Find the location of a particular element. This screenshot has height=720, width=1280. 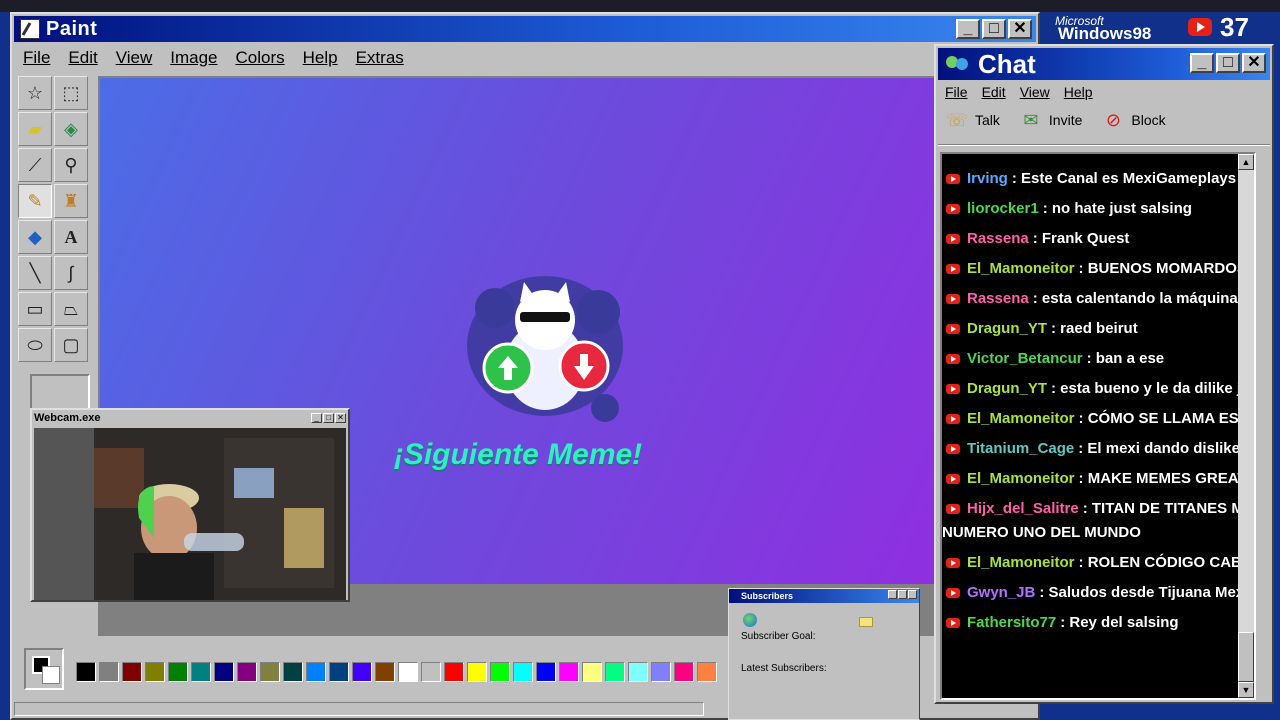

brush-tool: ♜ is located at coordinates (71, 201).